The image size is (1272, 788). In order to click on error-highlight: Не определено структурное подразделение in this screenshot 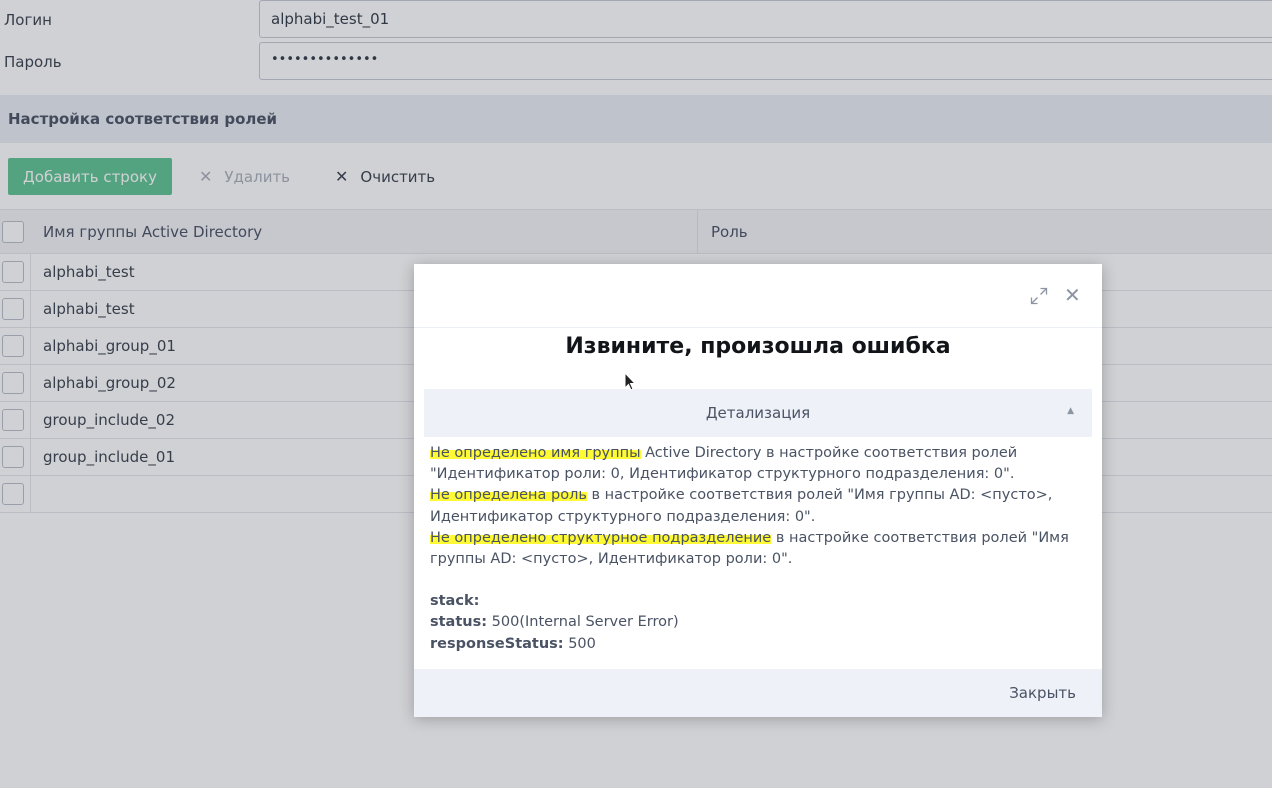, I will do `click(601, 537)`.